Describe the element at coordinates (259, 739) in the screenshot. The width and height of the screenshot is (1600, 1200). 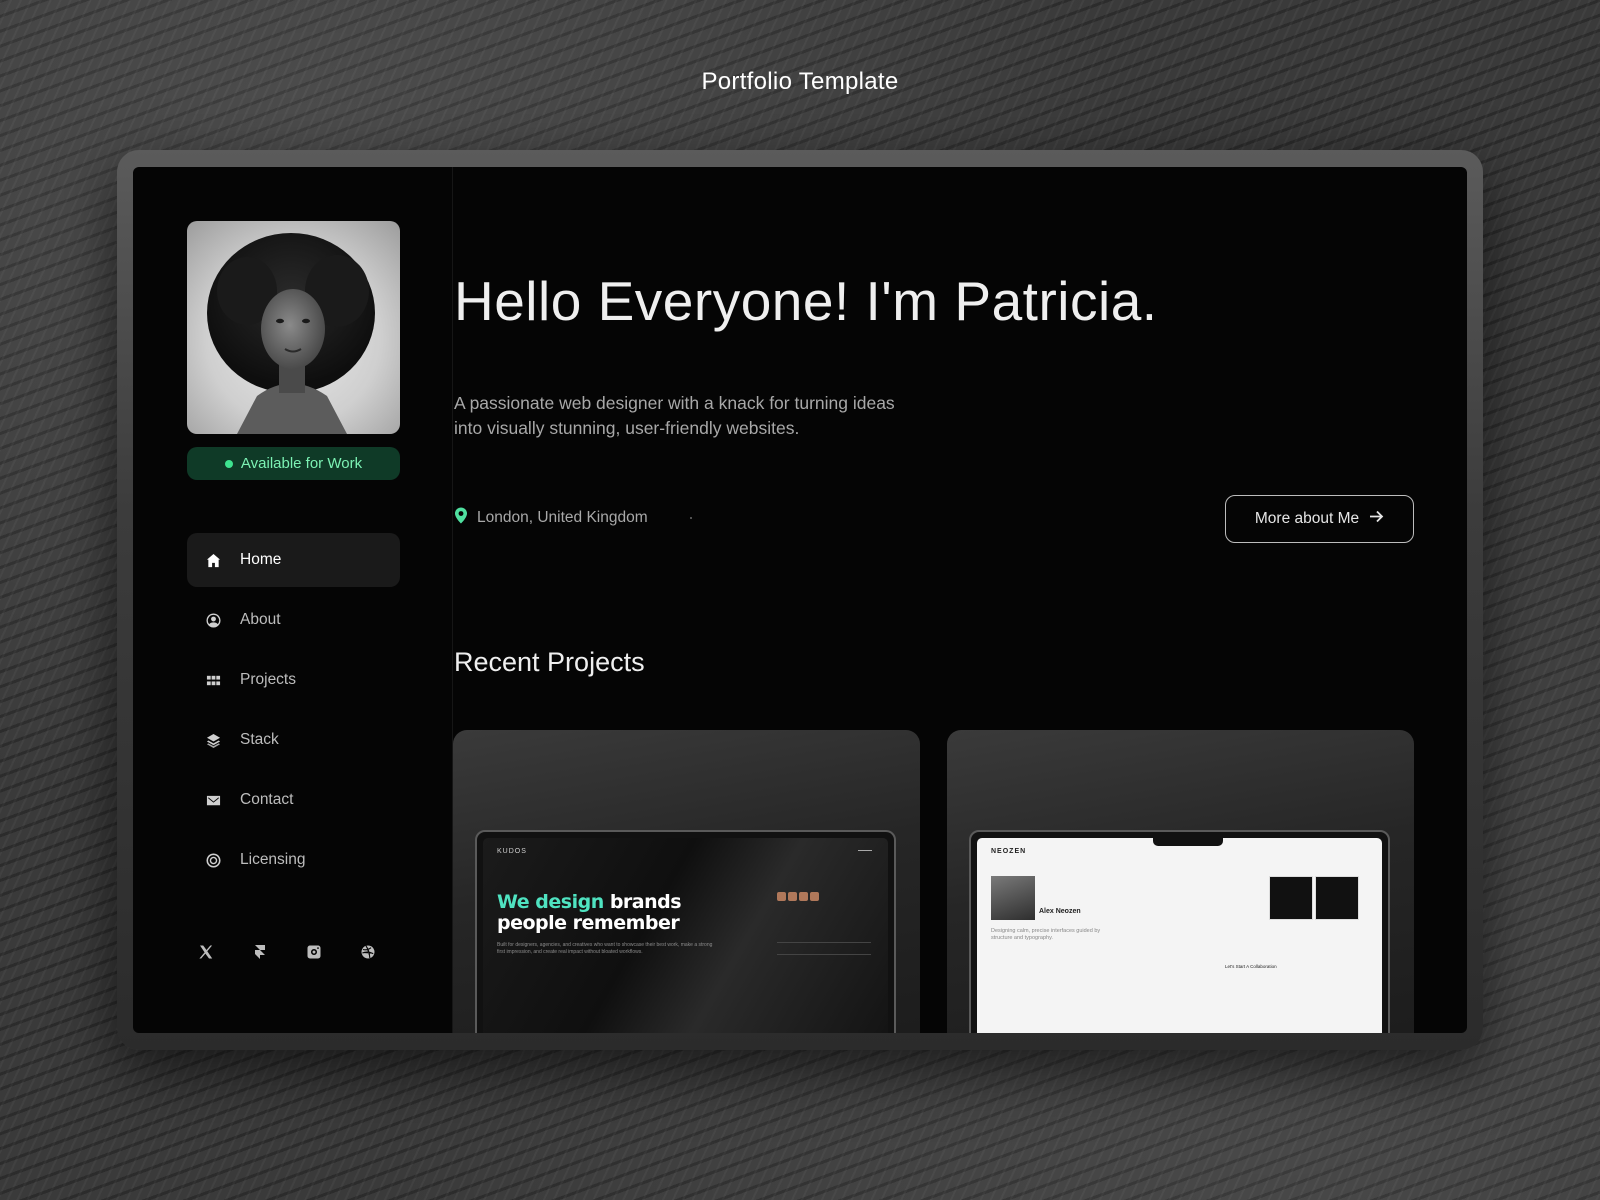
I see `sidebar-item-label: Stack` at that location.